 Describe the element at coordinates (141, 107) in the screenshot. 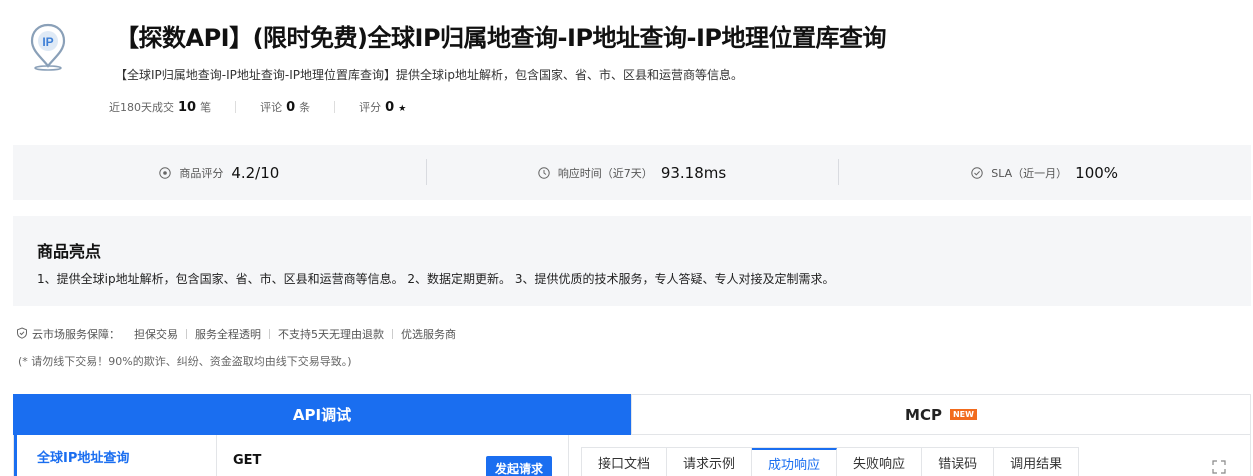

I see `stat-sales-label: 近180天成交` at that location.